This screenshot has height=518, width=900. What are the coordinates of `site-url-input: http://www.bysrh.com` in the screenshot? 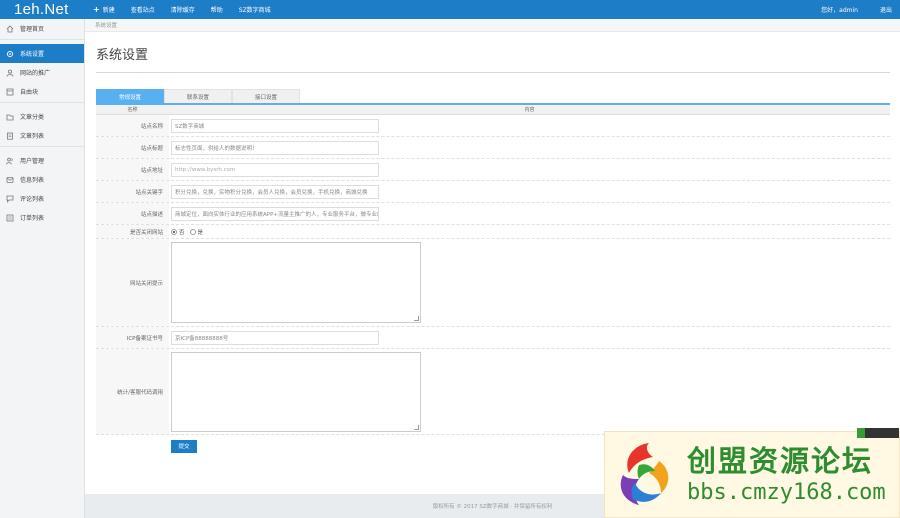 It's located at (275, 169).